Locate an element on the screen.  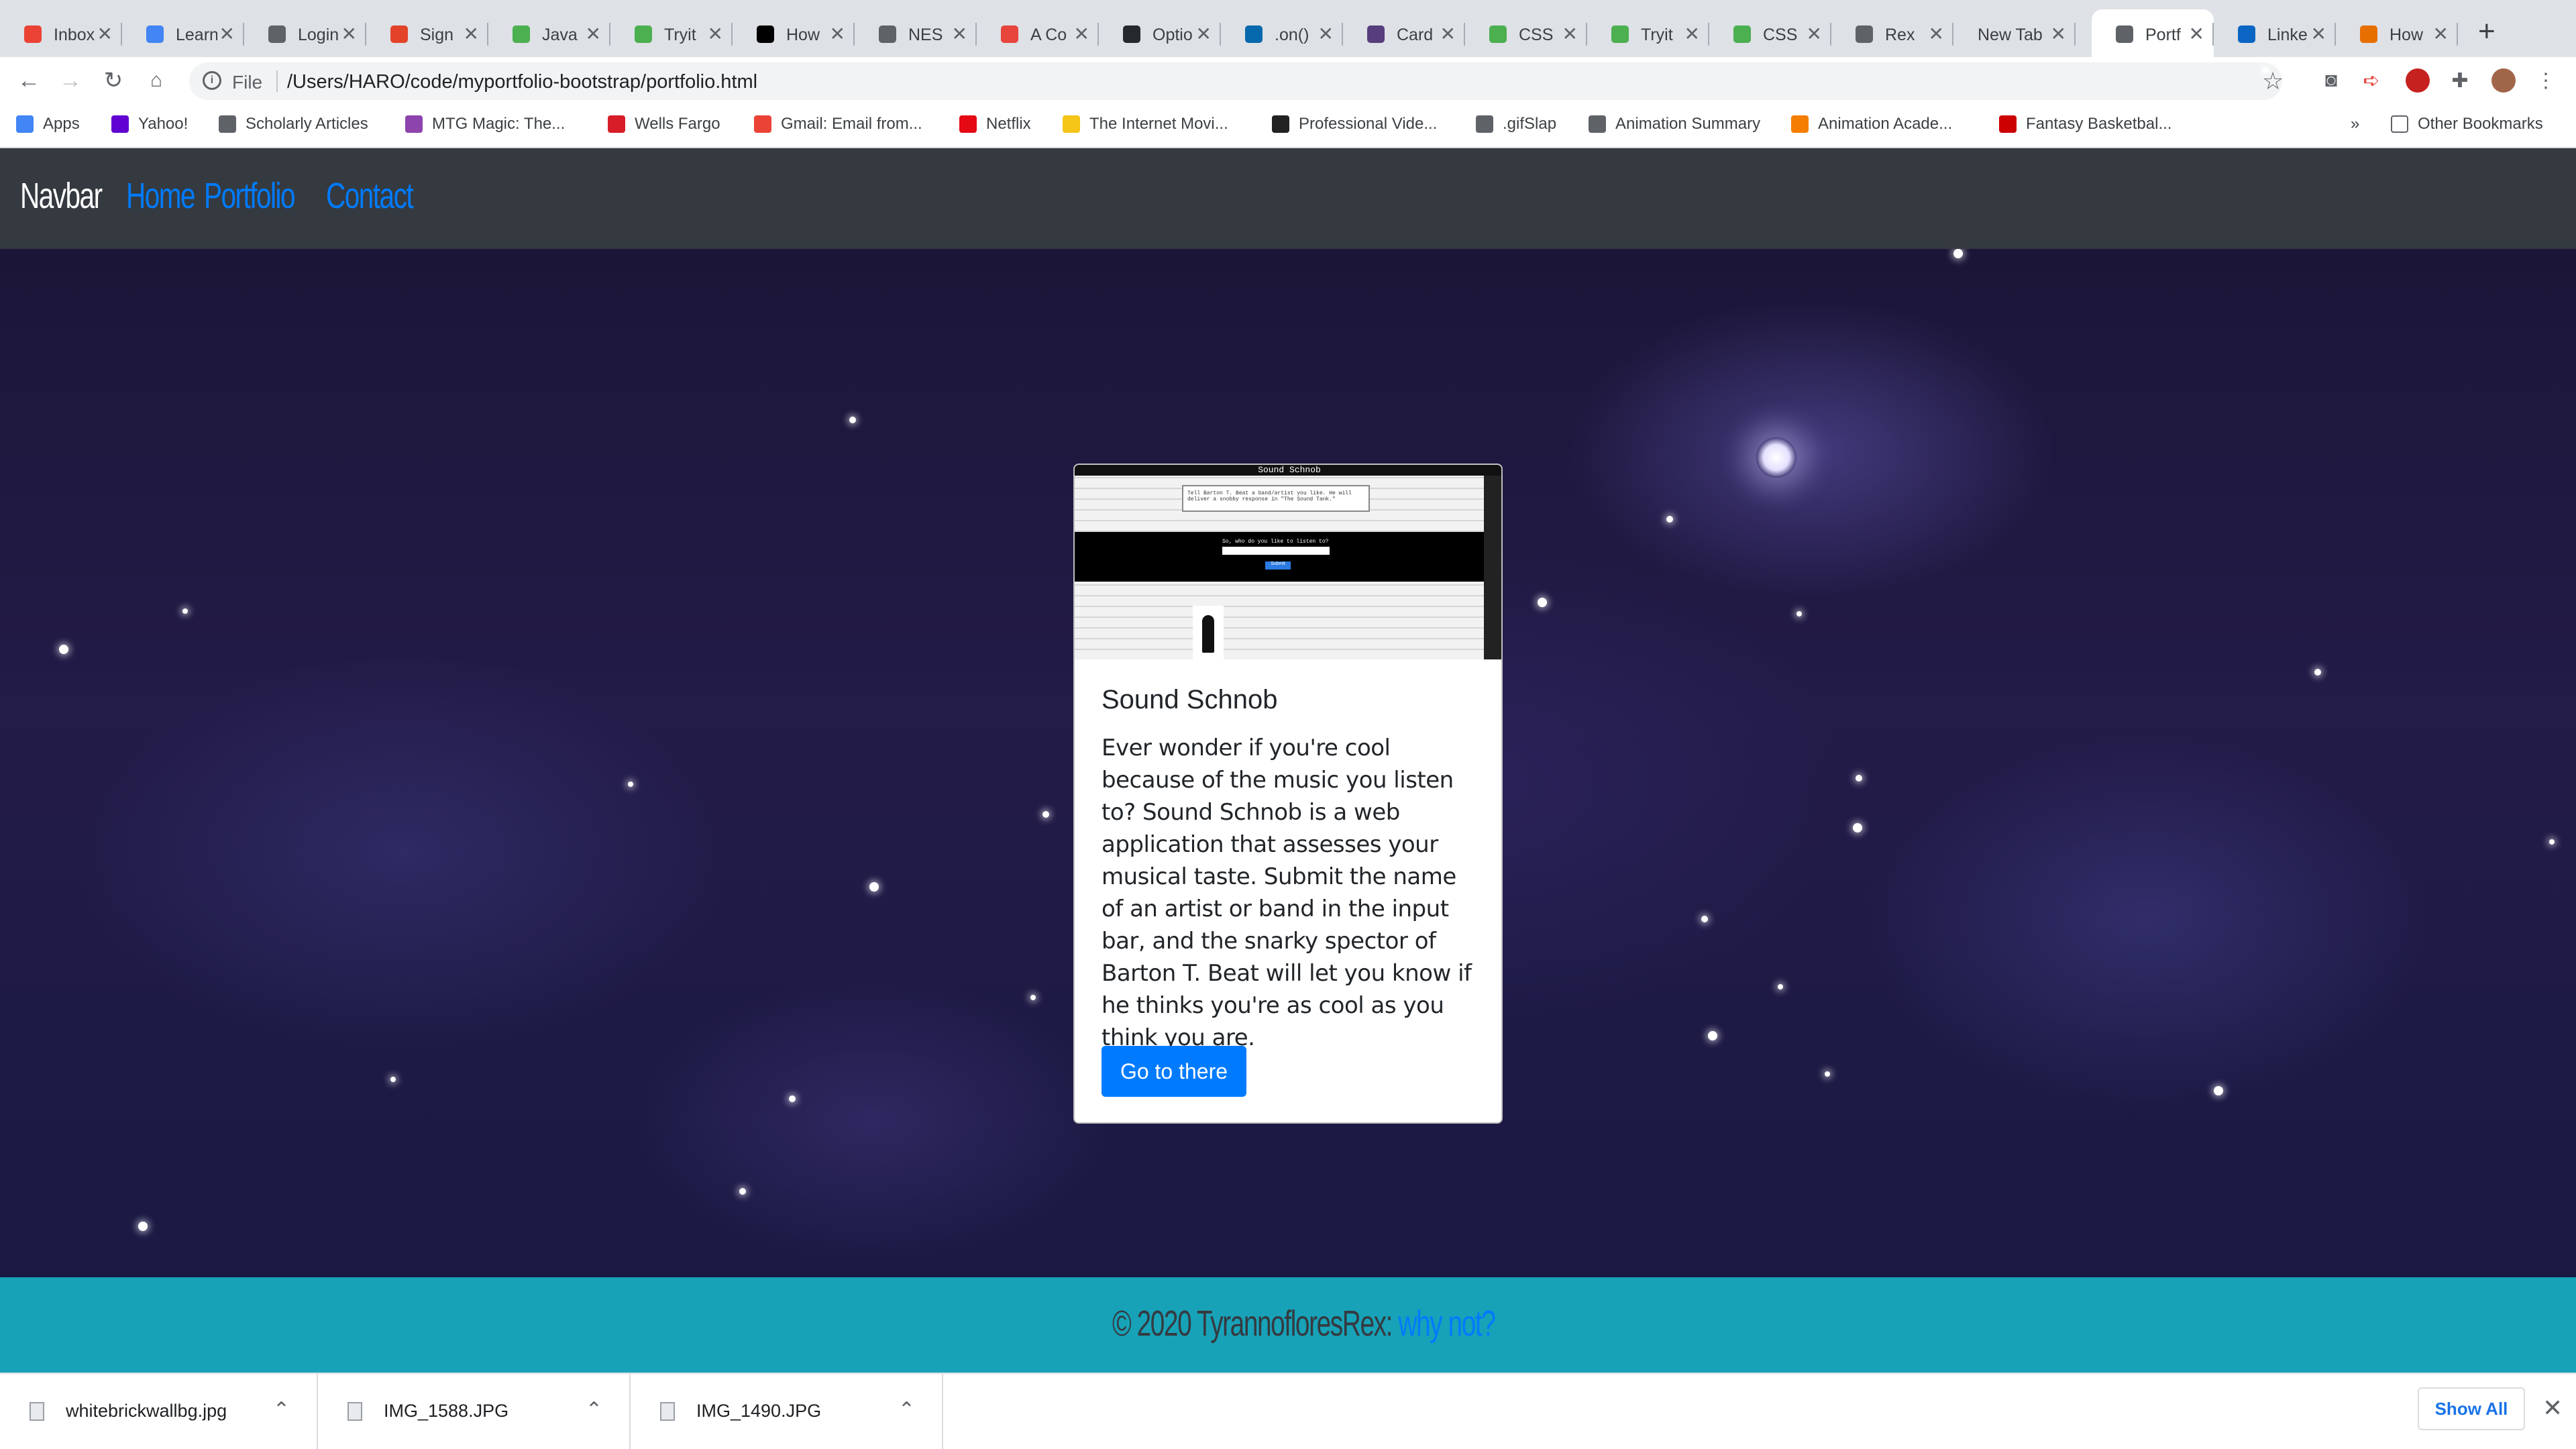
go-to-there-button: Go to there is located at coordinates (1174, 1071).